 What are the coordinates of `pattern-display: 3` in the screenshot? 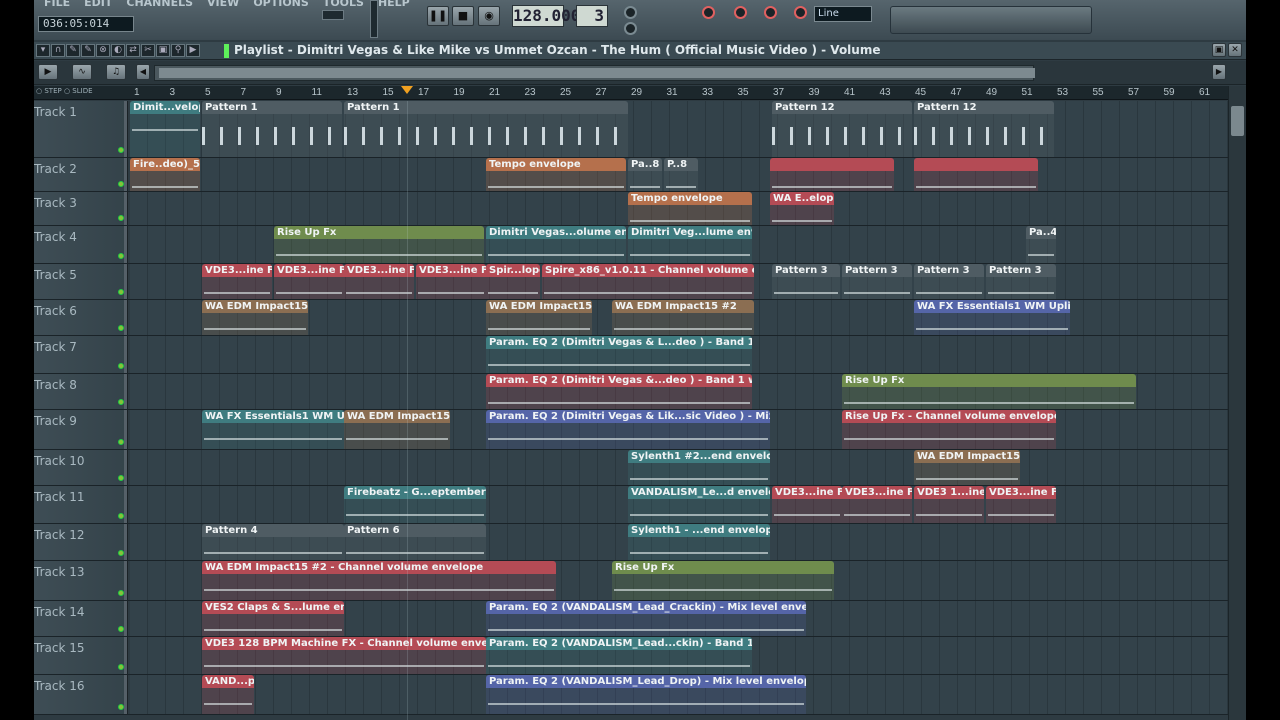 It's located at (592, 16).